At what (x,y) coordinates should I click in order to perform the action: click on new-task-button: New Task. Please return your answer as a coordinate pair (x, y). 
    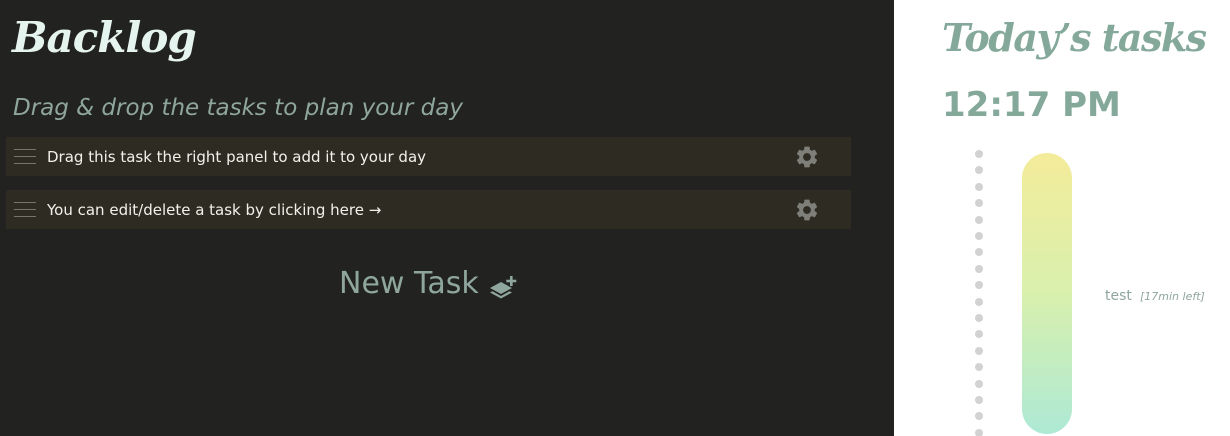
    Looking at the image, I should click on (428, 284).